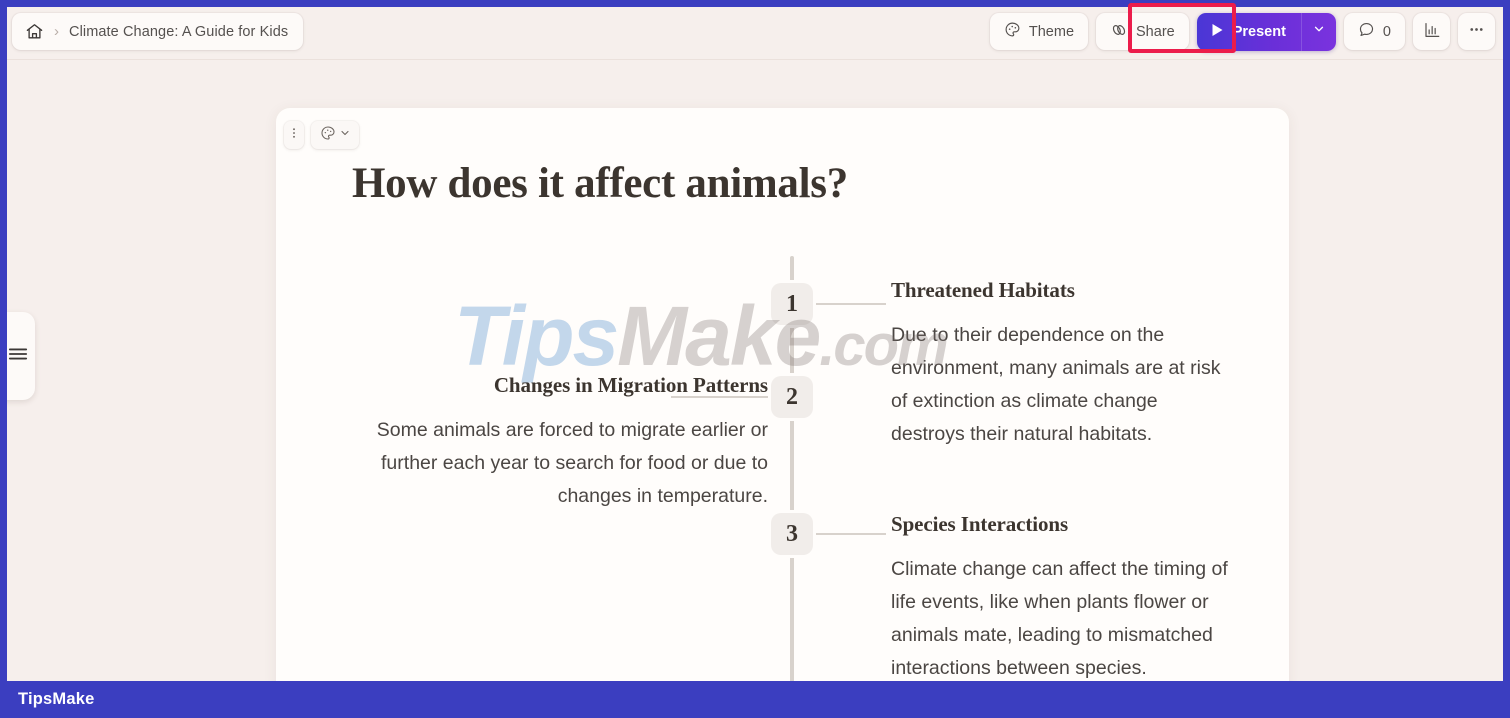 This screenshot has height=718, width=1510. I want to click on footer-banner: TipsMake, so click(755, 699).